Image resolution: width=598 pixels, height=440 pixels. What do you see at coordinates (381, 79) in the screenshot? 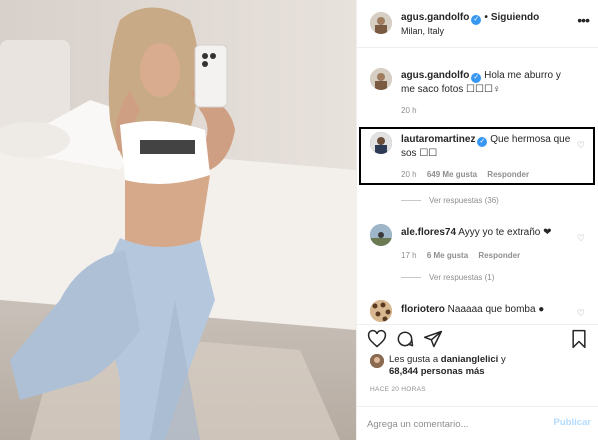
I see `caption-avatar` at bounding box center [381, 79].